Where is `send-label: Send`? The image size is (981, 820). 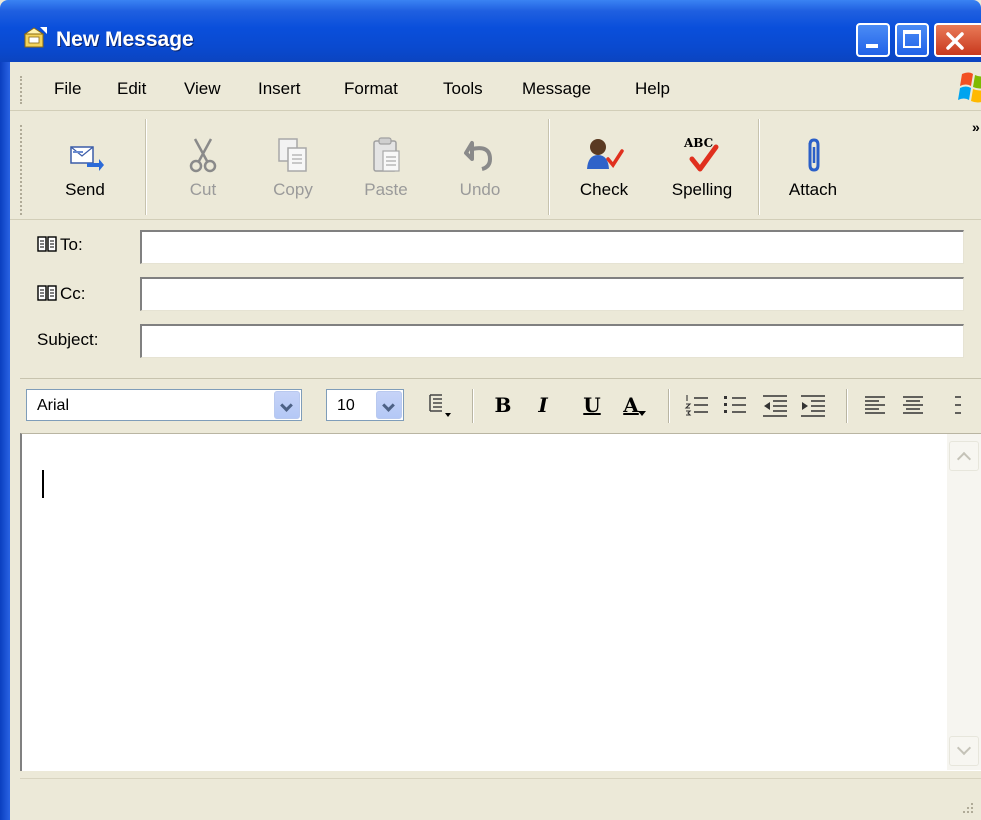 send-label: Send is located at coordinates (85, 189).